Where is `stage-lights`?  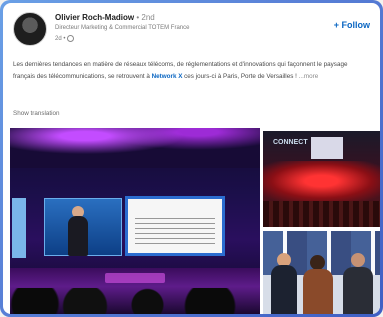
stage-lights is located at coordinates (135, 148).